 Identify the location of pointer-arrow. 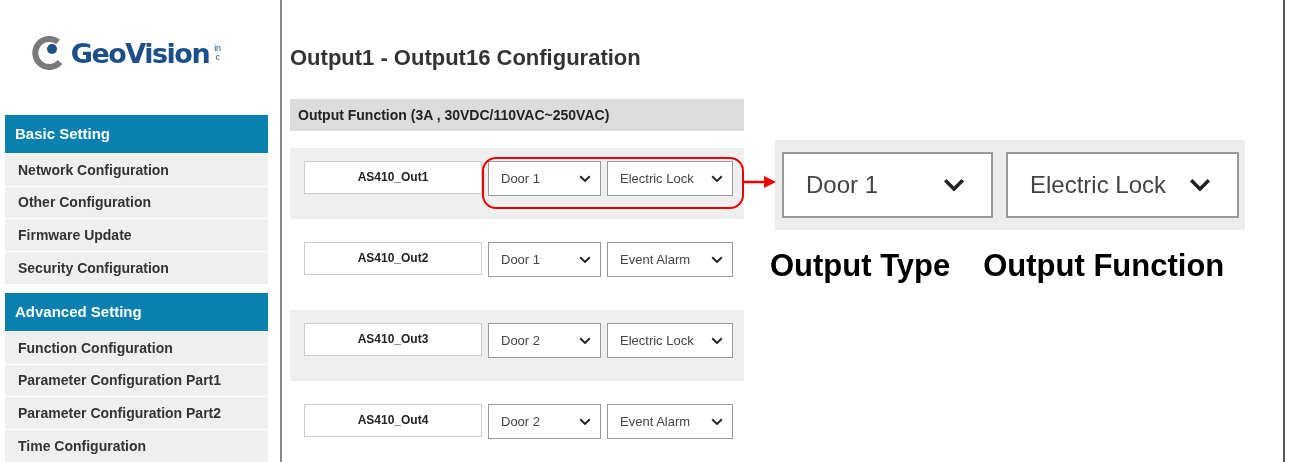
(760, 182).